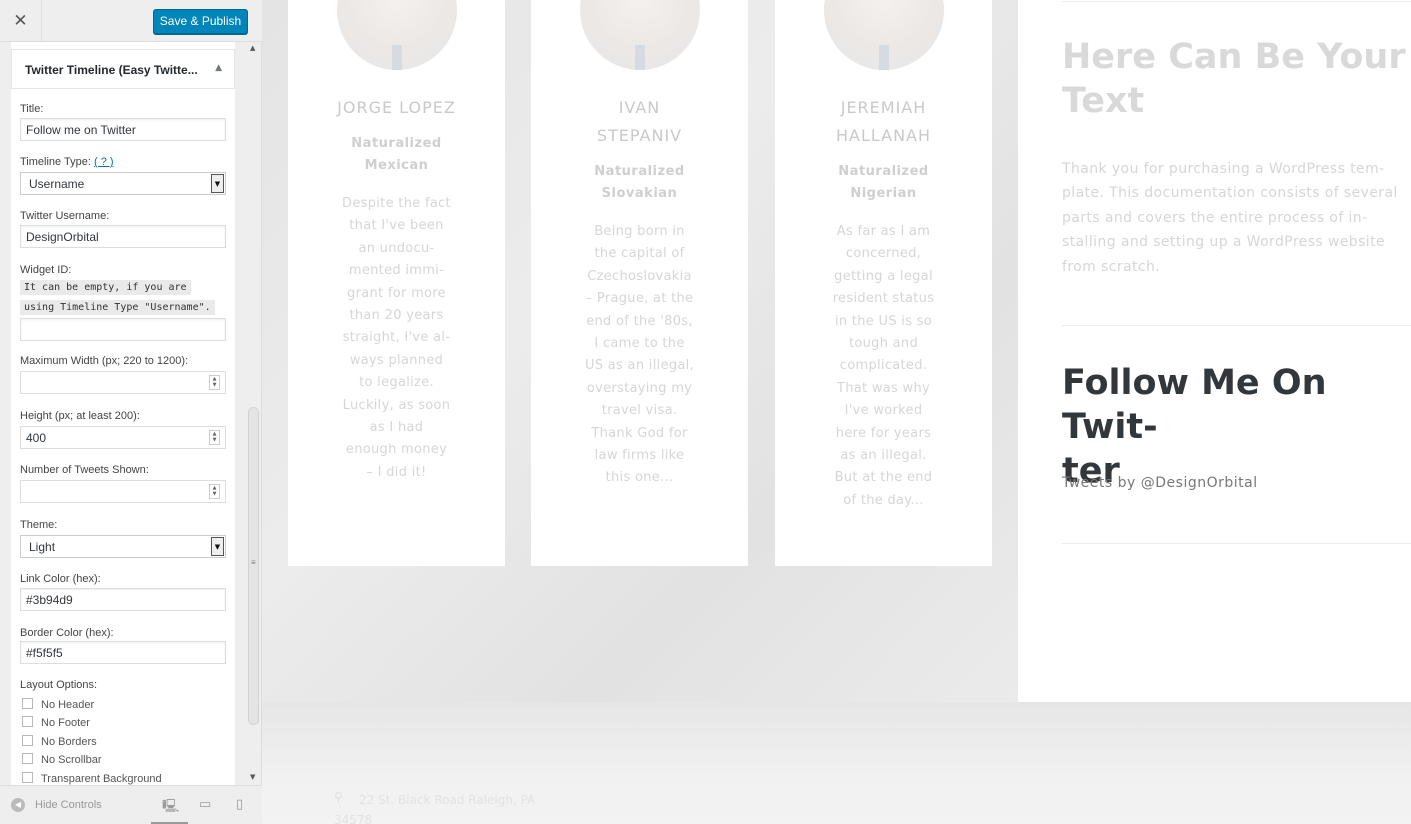  I want to click on no-borders-label: No Borders, so click(69, 742).